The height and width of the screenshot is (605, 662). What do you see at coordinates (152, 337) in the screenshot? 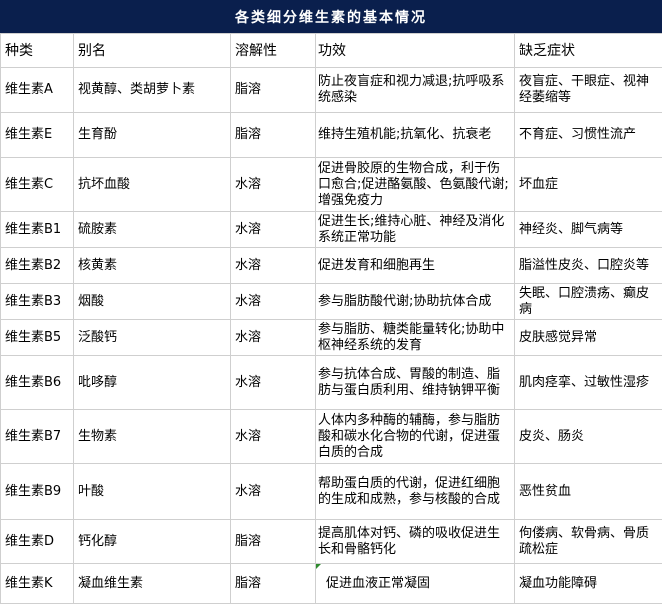
I see `cell-alias: 泛酸钙` at bounding box center [152, 337].